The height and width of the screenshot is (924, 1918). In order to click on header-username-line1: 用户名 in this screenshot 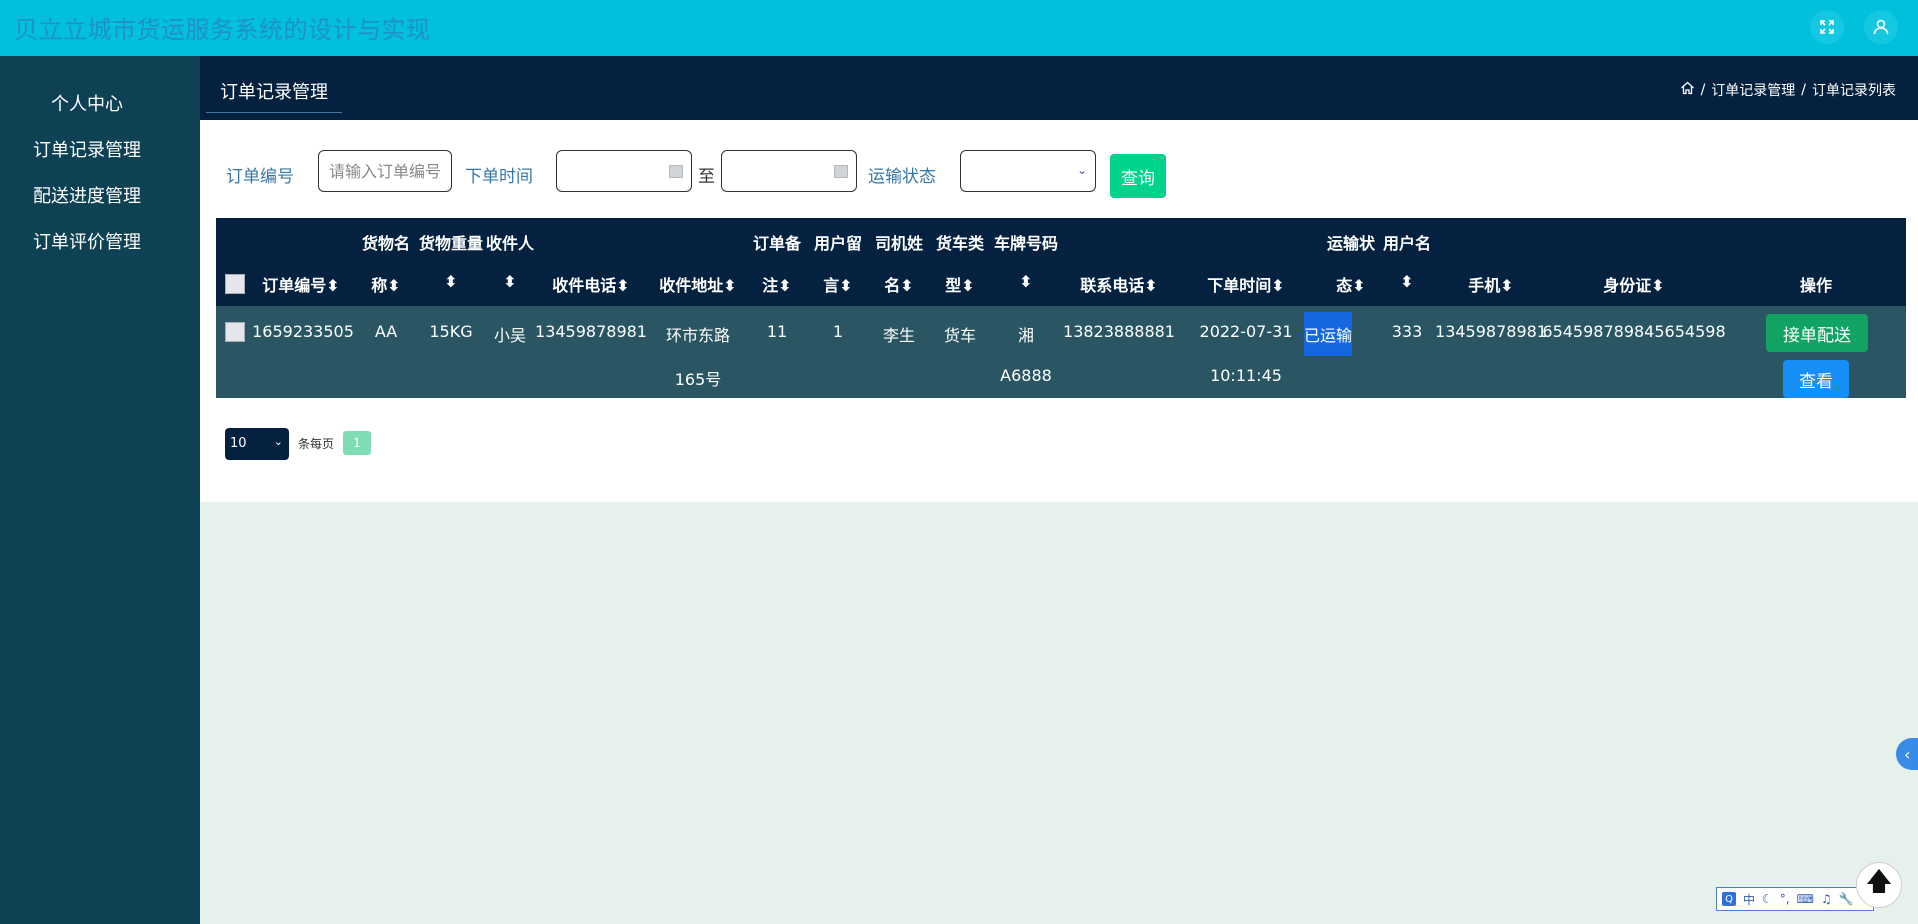, I will do `click(1407, 243)`.